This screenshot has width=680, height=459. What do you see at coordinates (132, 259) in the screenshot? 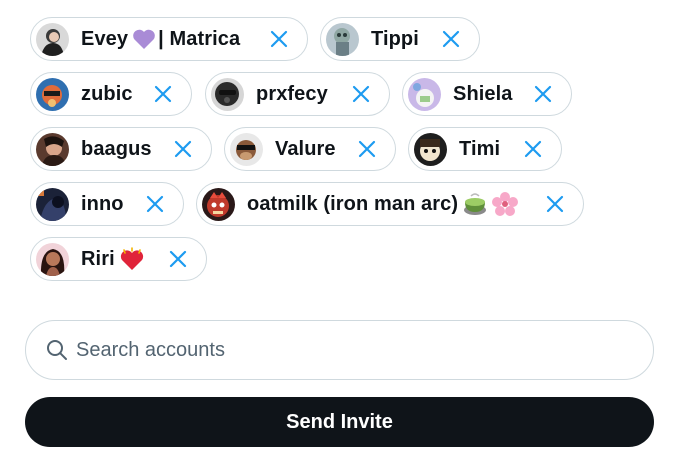
I see `sparkling-heart-icon` at bounding box center [132, 259].